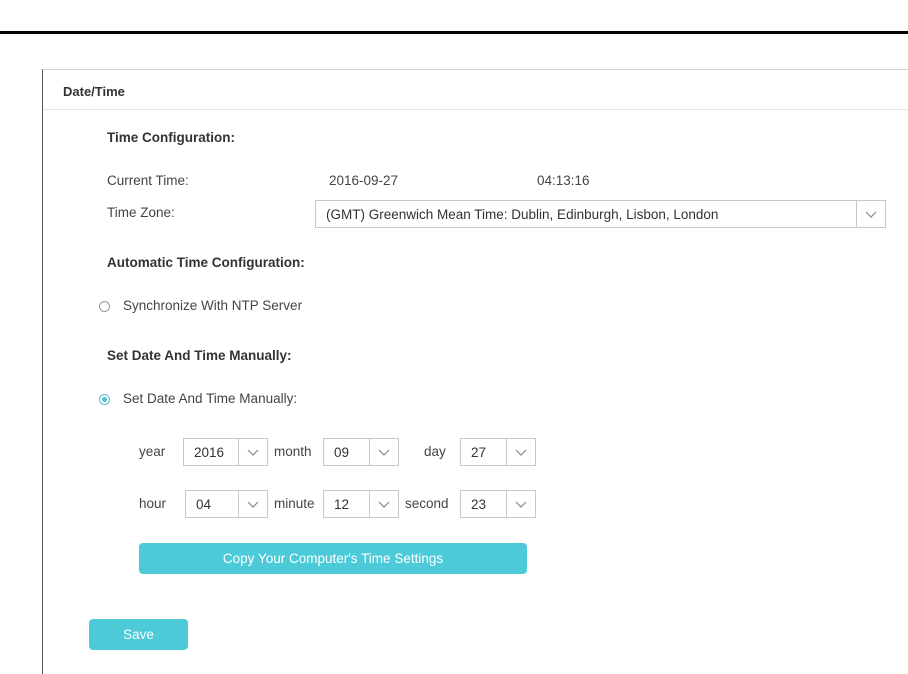 The image size is (908, 674). Describe the element at coordinates (479, 452) in the screenshot. I see `day-select-value: 27` at that location.